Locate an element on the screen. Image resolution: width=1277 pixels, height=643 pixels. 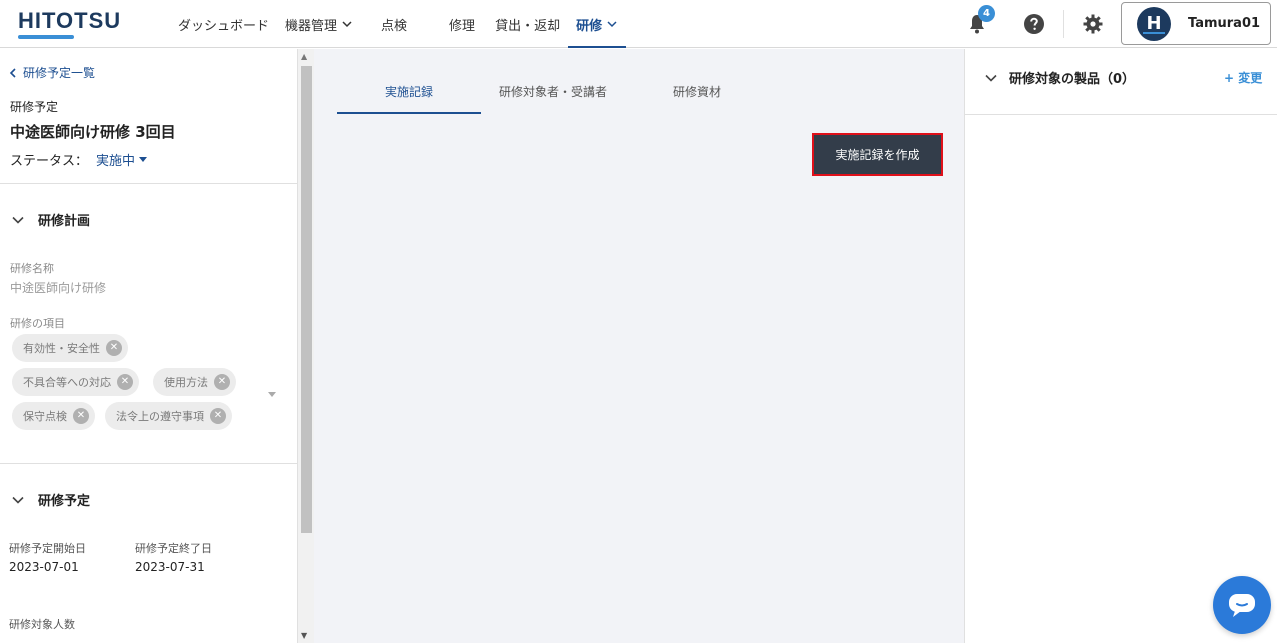
chip-label: 不具合等への対応 is located at coordinates (67, 382).